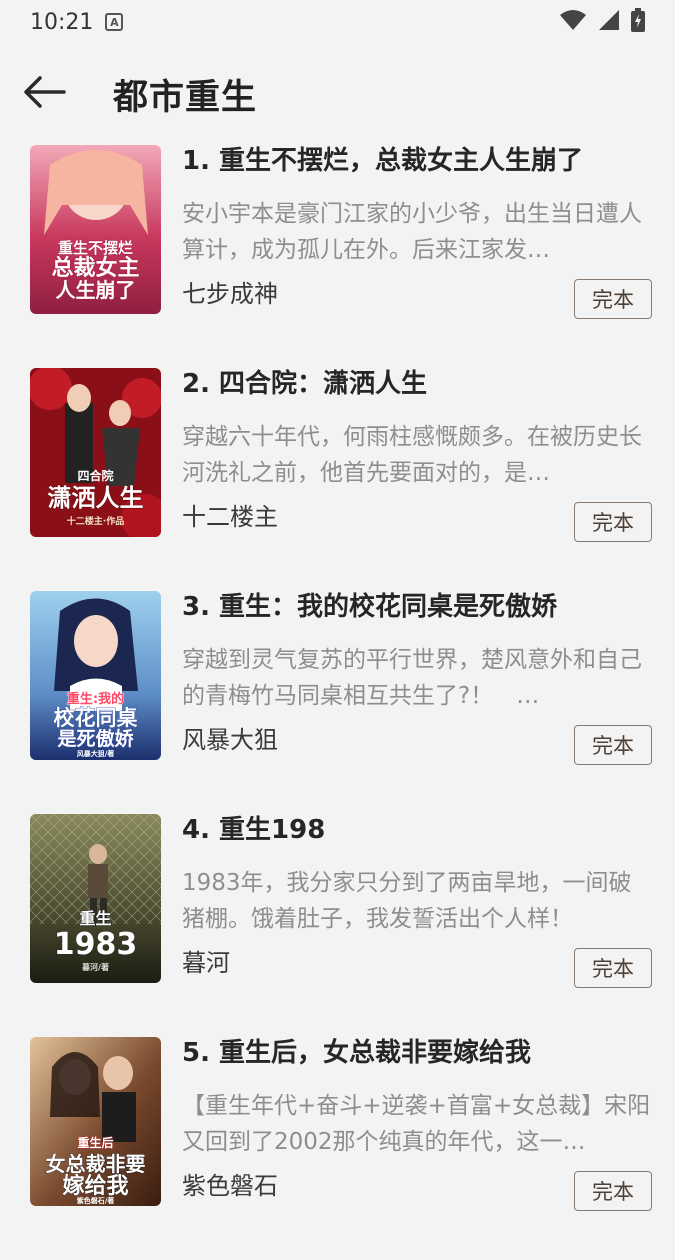 Image resolution: width=675 pixels, height=1260 pixels. I want to click on book-cover: 重生:我的 校花同桌 是死傲娇 风暴大狙/著, so click(95, 675).